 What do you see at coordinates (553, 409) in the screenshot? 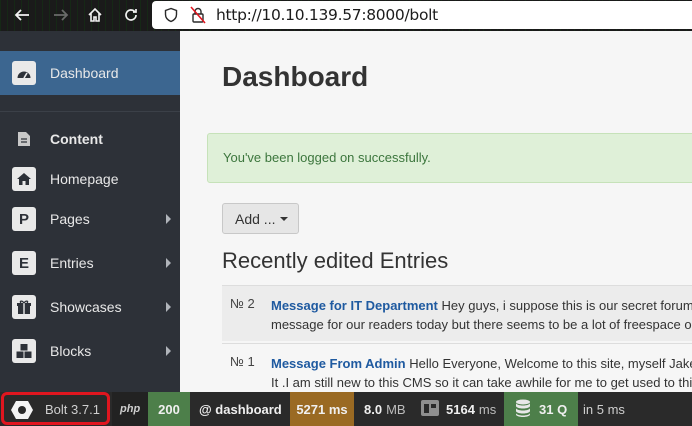
I see `query-count: 31 Q` at bounding box center [553, 409].